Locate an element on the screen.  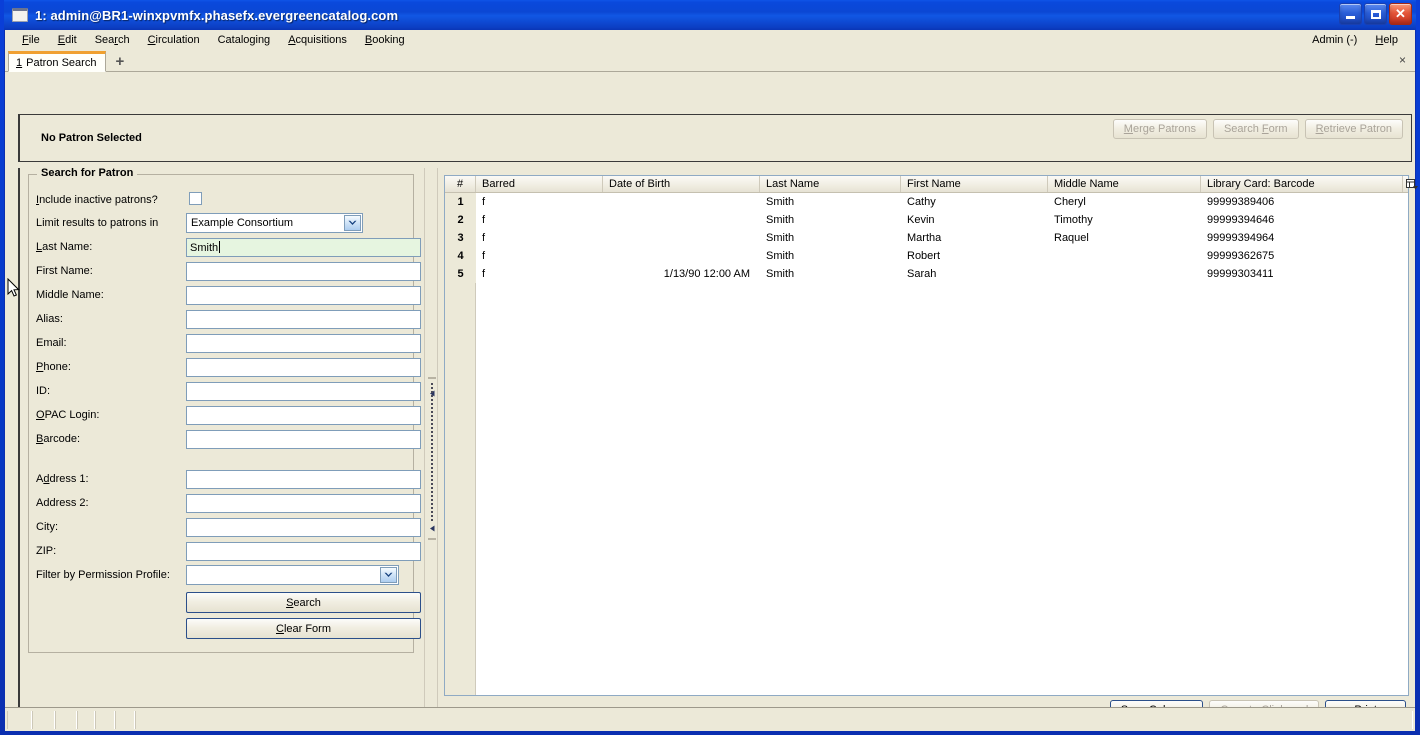
close-icon: ✕ is located at coordinates (1400, 13).